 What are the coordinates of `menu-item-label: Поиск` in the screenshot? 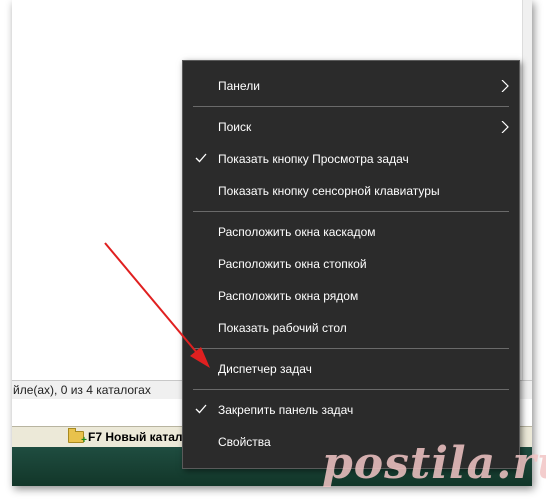 It's located at (235, 127).